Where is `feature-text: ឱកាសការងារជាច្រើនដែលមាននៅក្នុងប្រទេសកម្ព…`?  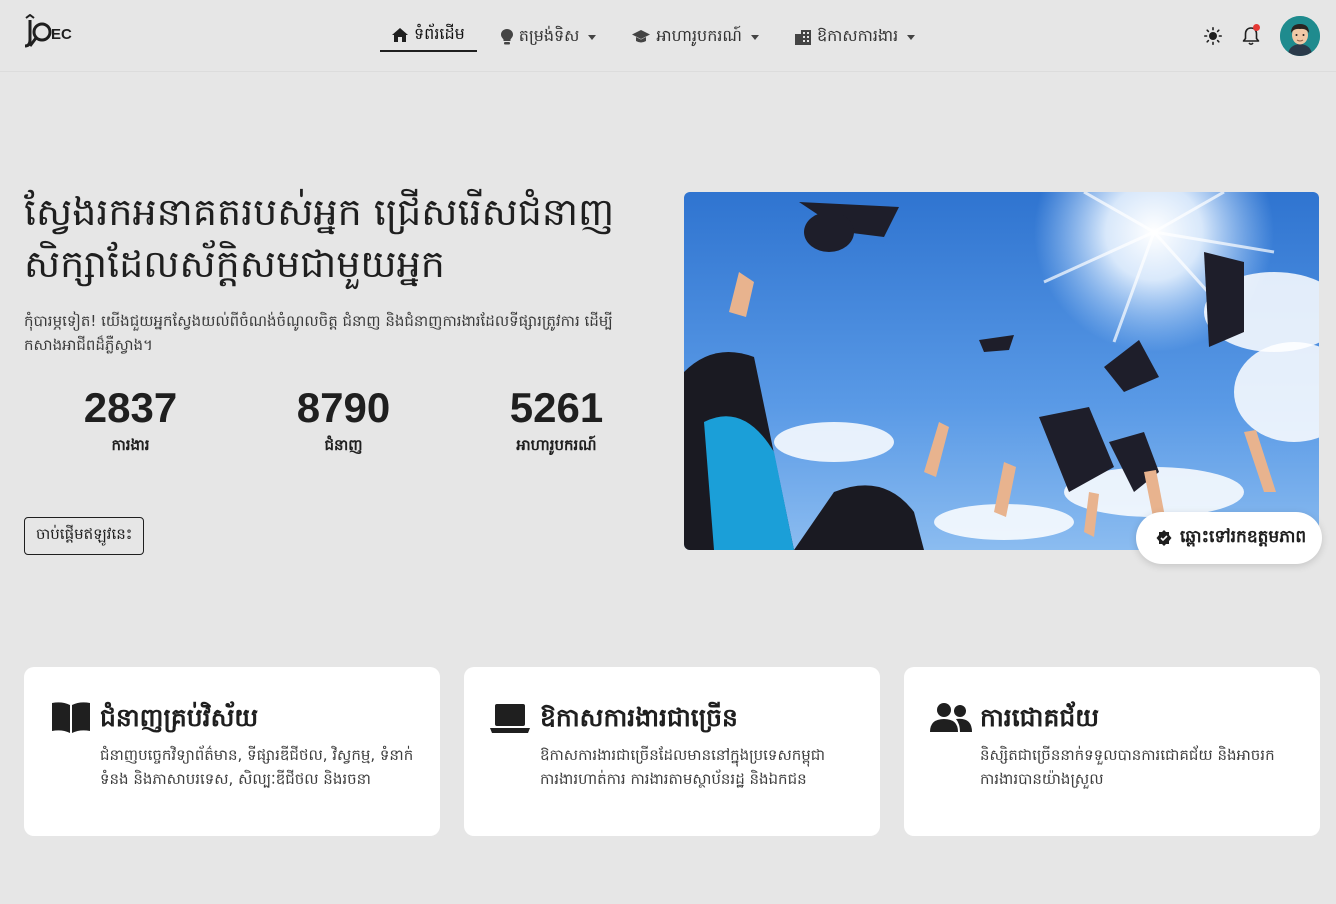 feature-text: ឱកាសការងារជាច្រើនដែលមាននៅក្នុងប្រទេសកម្ព… is located at coordinates (683, 767).